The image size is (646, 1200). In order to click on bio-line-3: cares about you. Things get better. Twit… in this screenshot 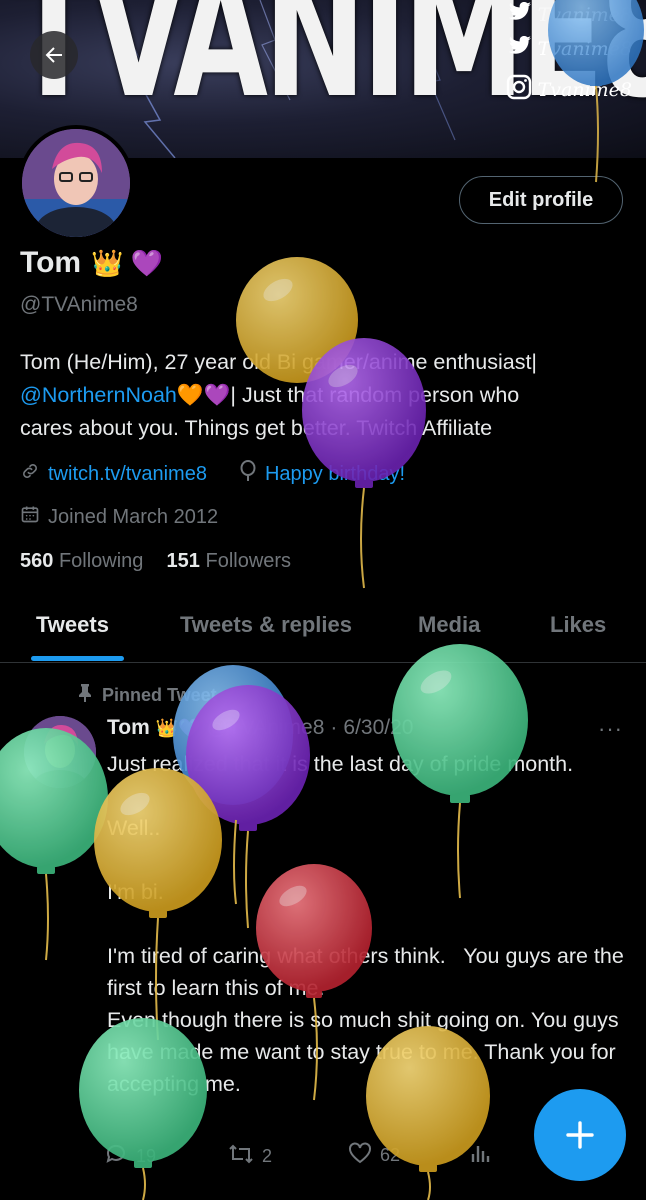, I will do `click(256, 428)`.